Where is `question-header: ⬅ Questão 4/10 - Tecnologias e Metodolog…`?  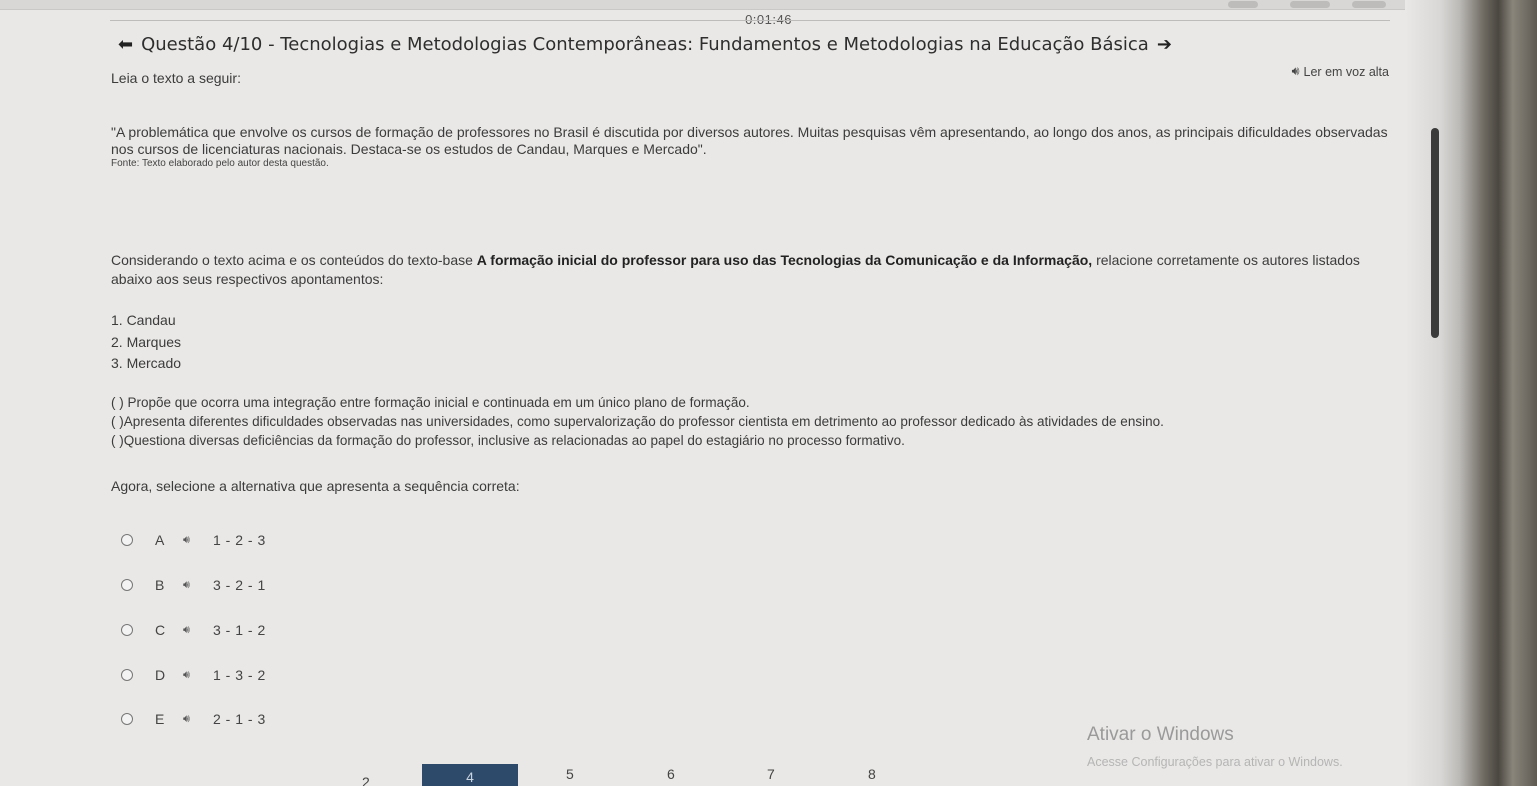 question-header: ⬅ Questão 4/10 - Tecnologias e Metodolog… is located at coordinates (645, 44).